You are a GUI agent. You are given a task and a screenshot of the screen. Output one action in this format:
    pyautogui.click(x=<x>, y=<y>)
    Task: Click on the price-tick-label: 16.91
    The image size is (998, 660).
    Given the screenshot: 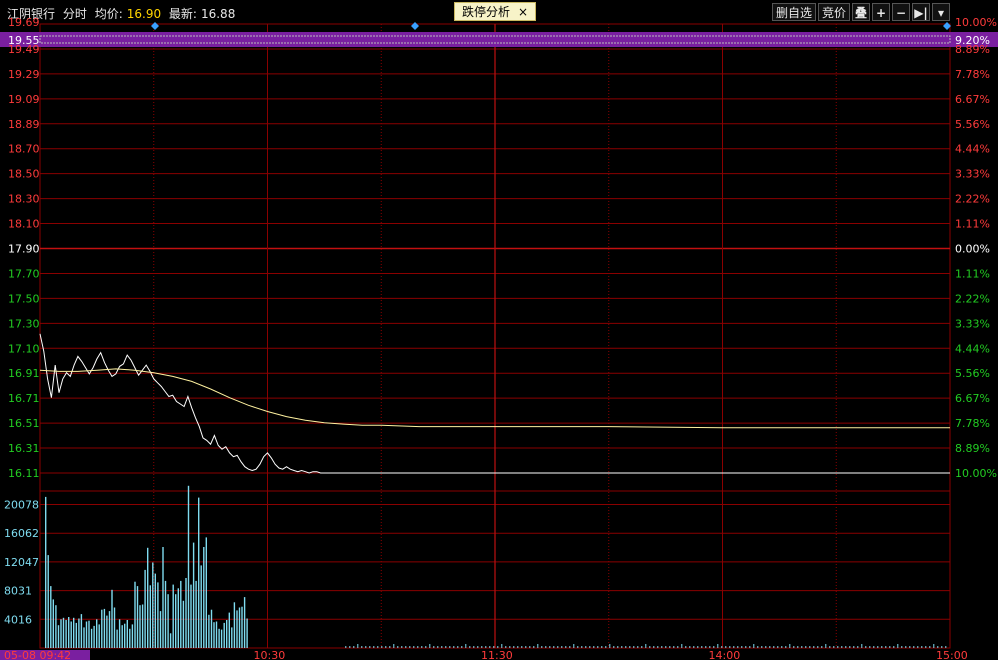 What is the action you would take?
    pyautogui.click(x=24, y=373)
    